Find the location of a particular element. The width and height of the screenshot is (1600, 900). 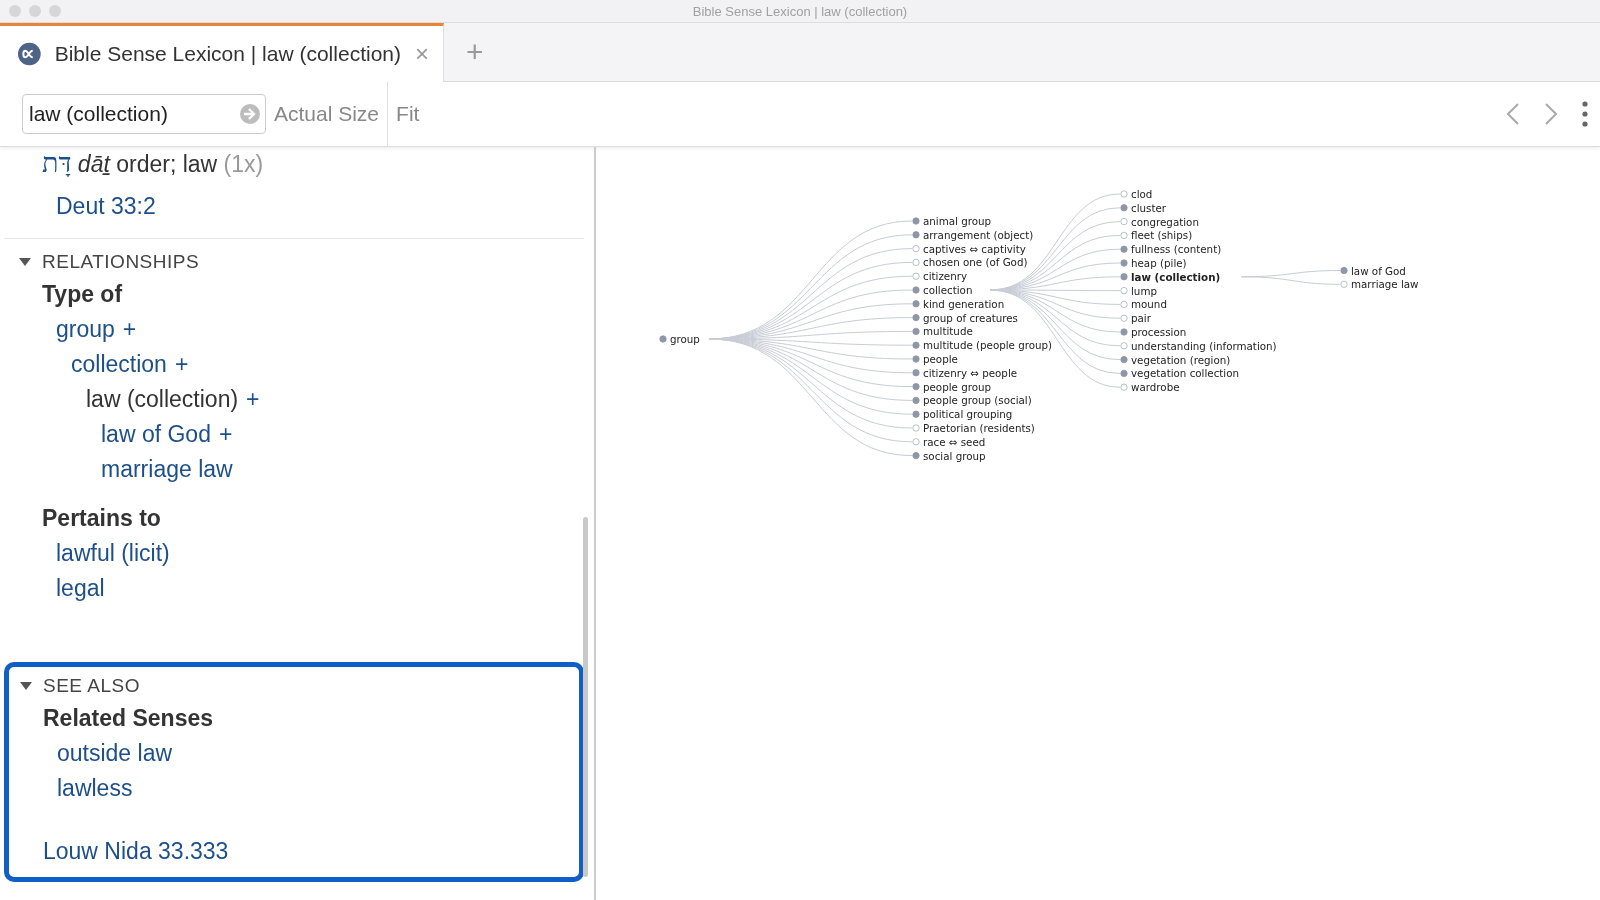

zoom-button: Fit is located at coordinates (408, 114).